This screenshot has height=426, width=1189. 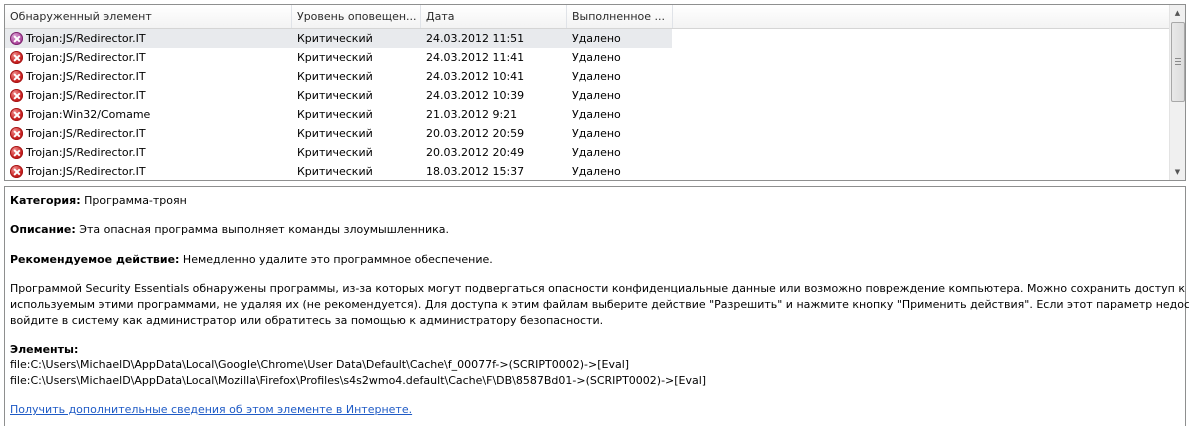 I want to click on vertical-scrollbar: ▲ ▼, so click(x=1177, y=92).